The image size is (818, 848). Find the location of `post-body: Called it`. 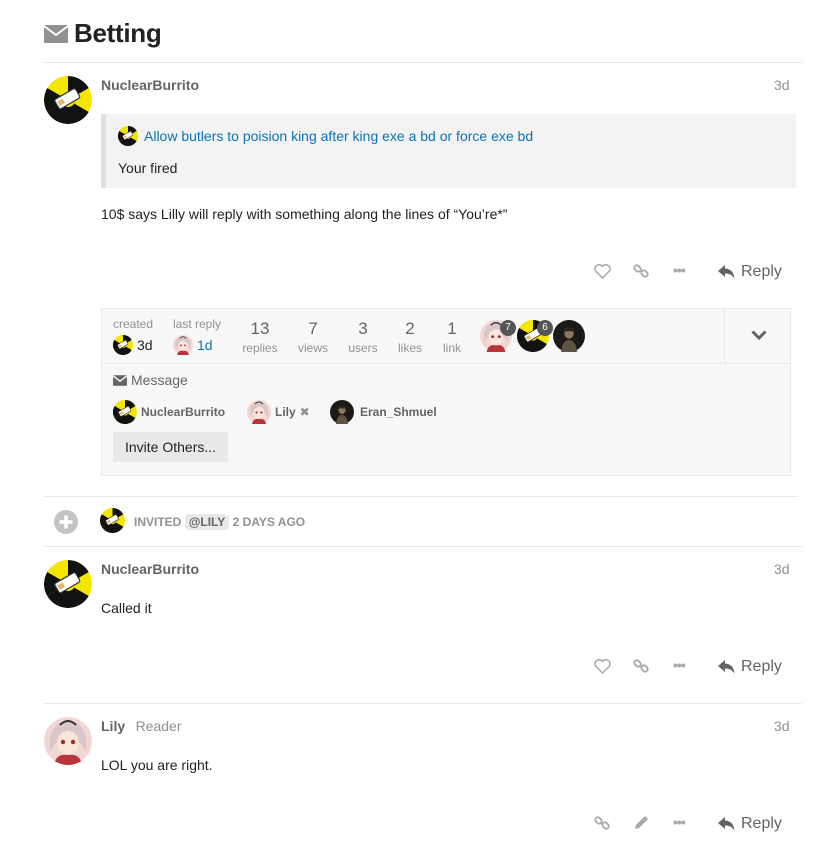

post-body: Called it is located at coordinates (126, 608).